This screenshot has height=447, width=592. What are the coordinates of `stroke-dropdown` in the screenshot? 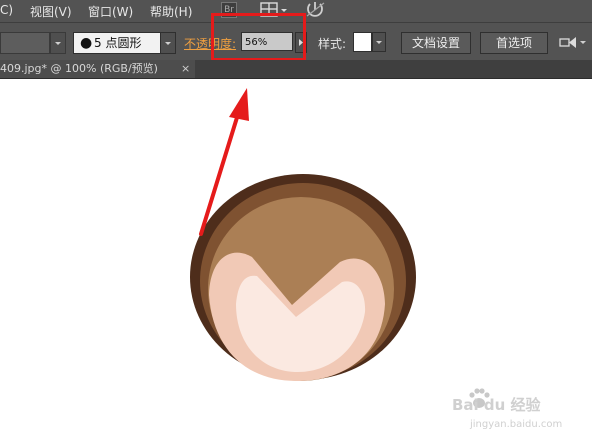 It's located at (58, 43).